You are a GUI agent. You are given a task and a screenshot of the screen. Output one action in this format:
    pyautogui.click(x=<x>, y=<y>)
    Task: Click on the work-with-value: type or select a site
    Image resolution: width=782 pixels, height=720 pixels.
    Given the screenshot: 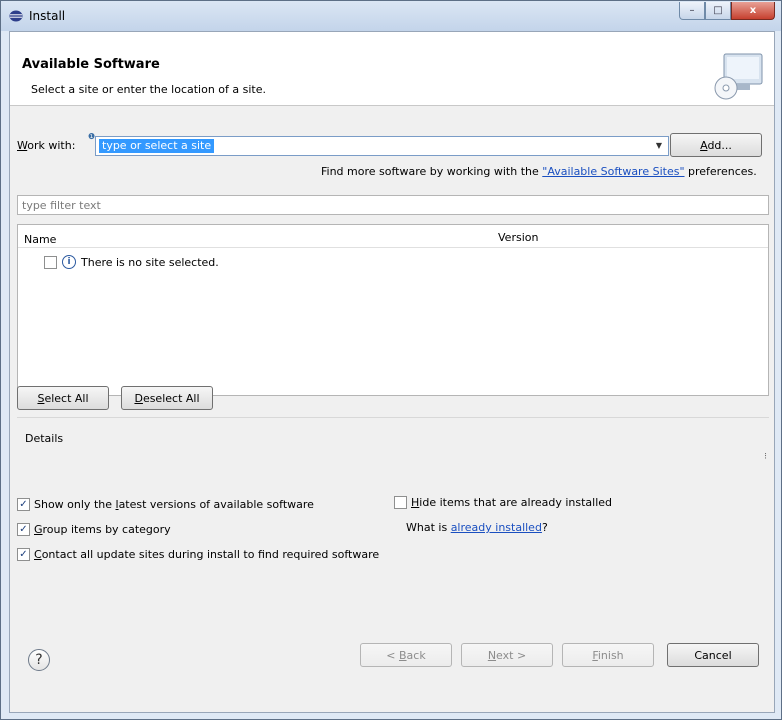 What is the action you would take?
    pyautogui.click(x=157, y=146)
    